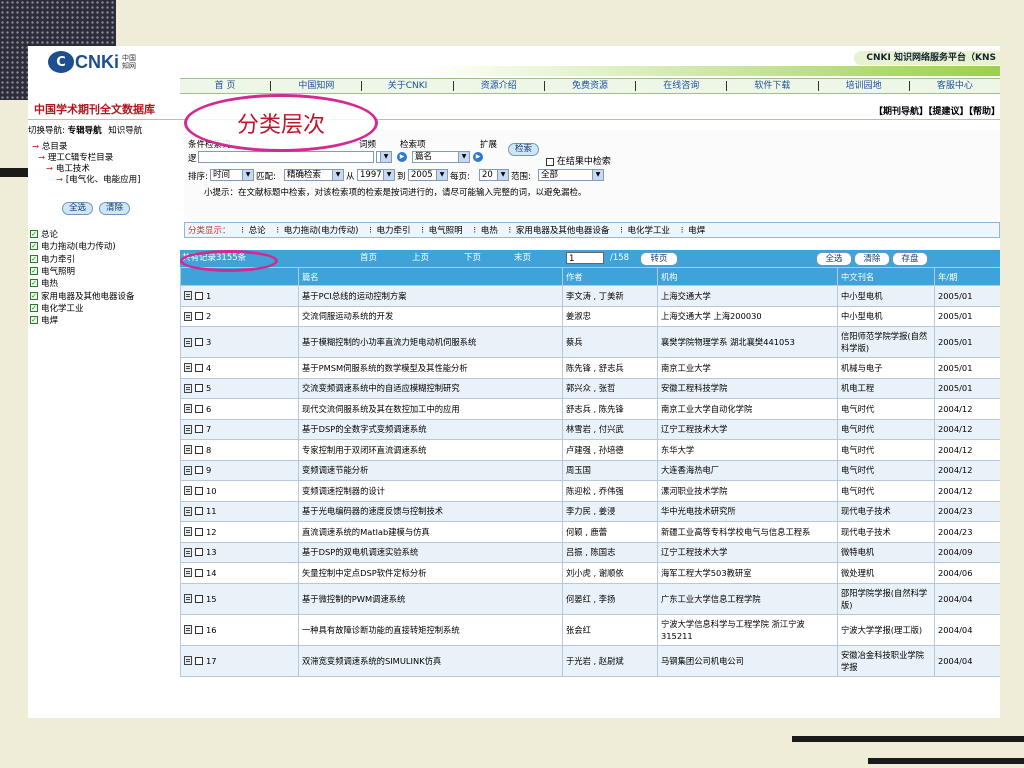  Describe the element at coordinates (494, 175) in the screenshot. I see `per-page-select: 20 ▼` at that location.